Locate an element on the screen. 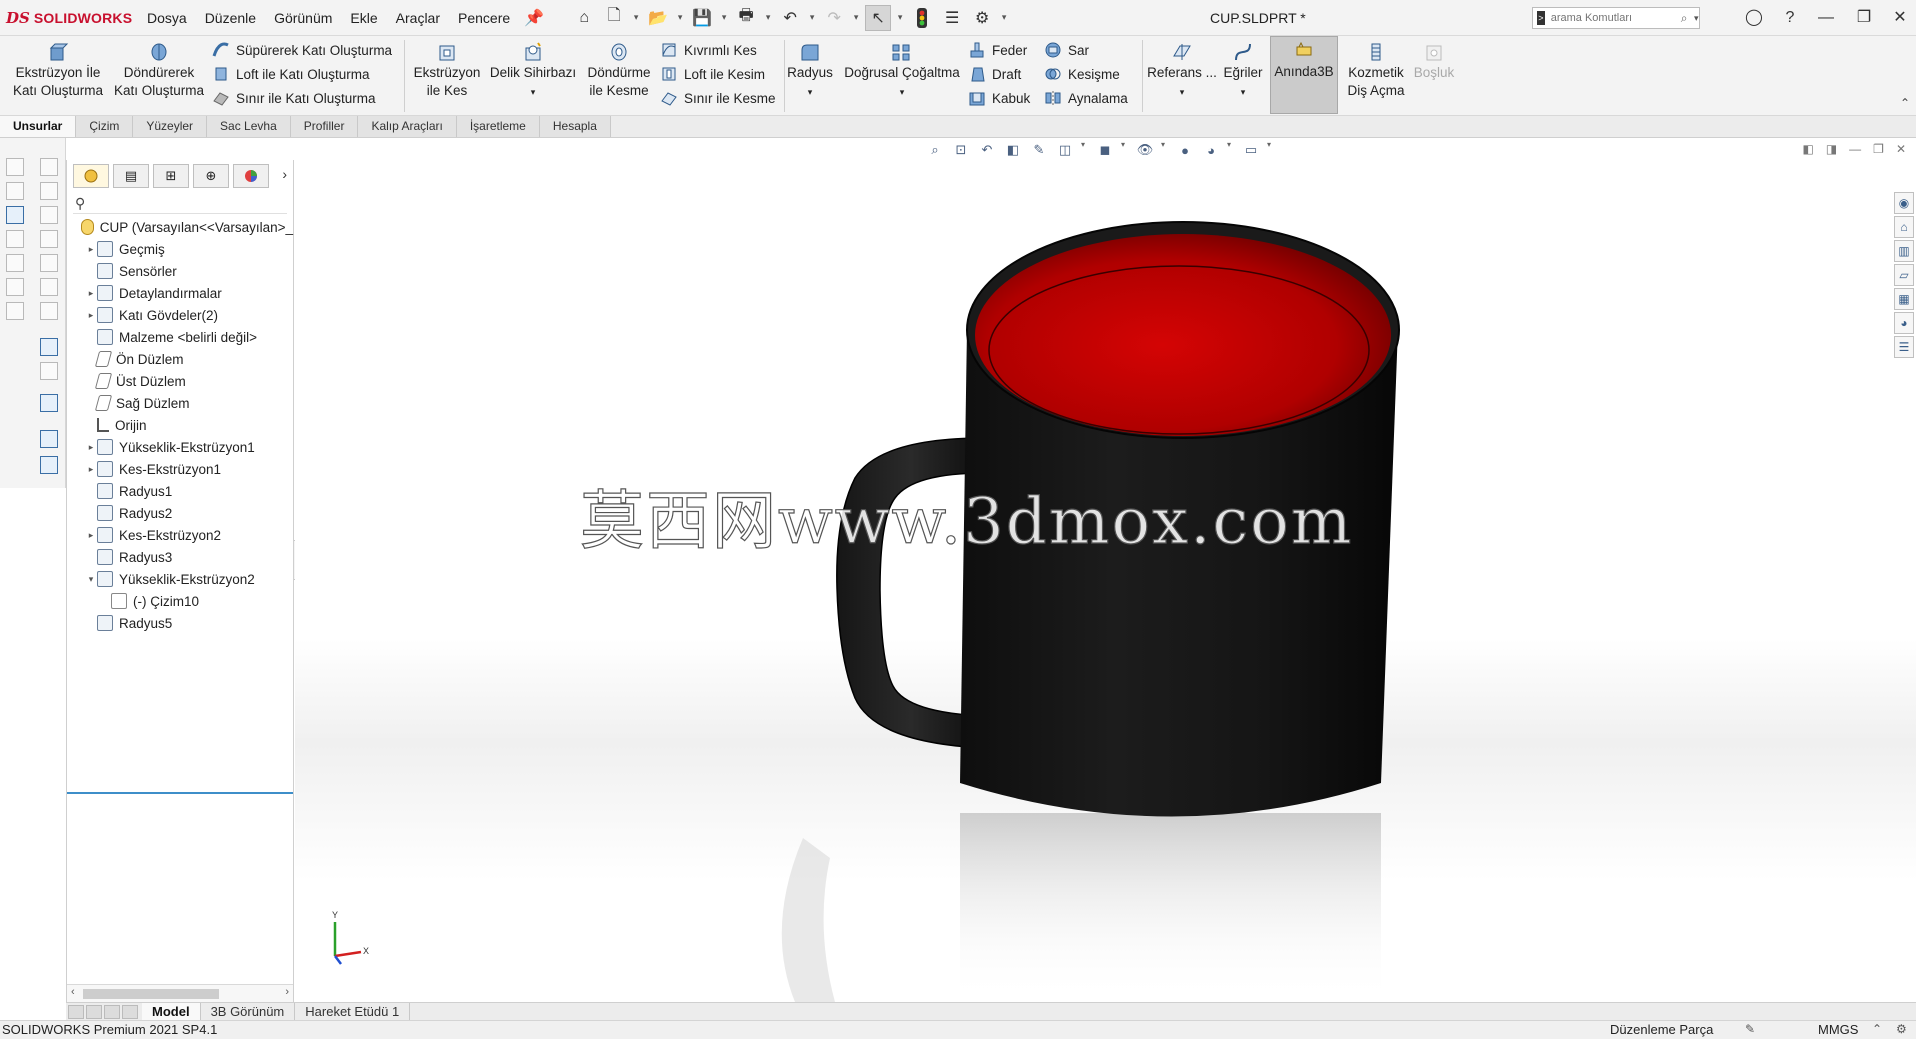 The width and height of the screenshot is (1916, 1039). curves-dropdown-icon: ▾ is located at coordinates (1243, 92).